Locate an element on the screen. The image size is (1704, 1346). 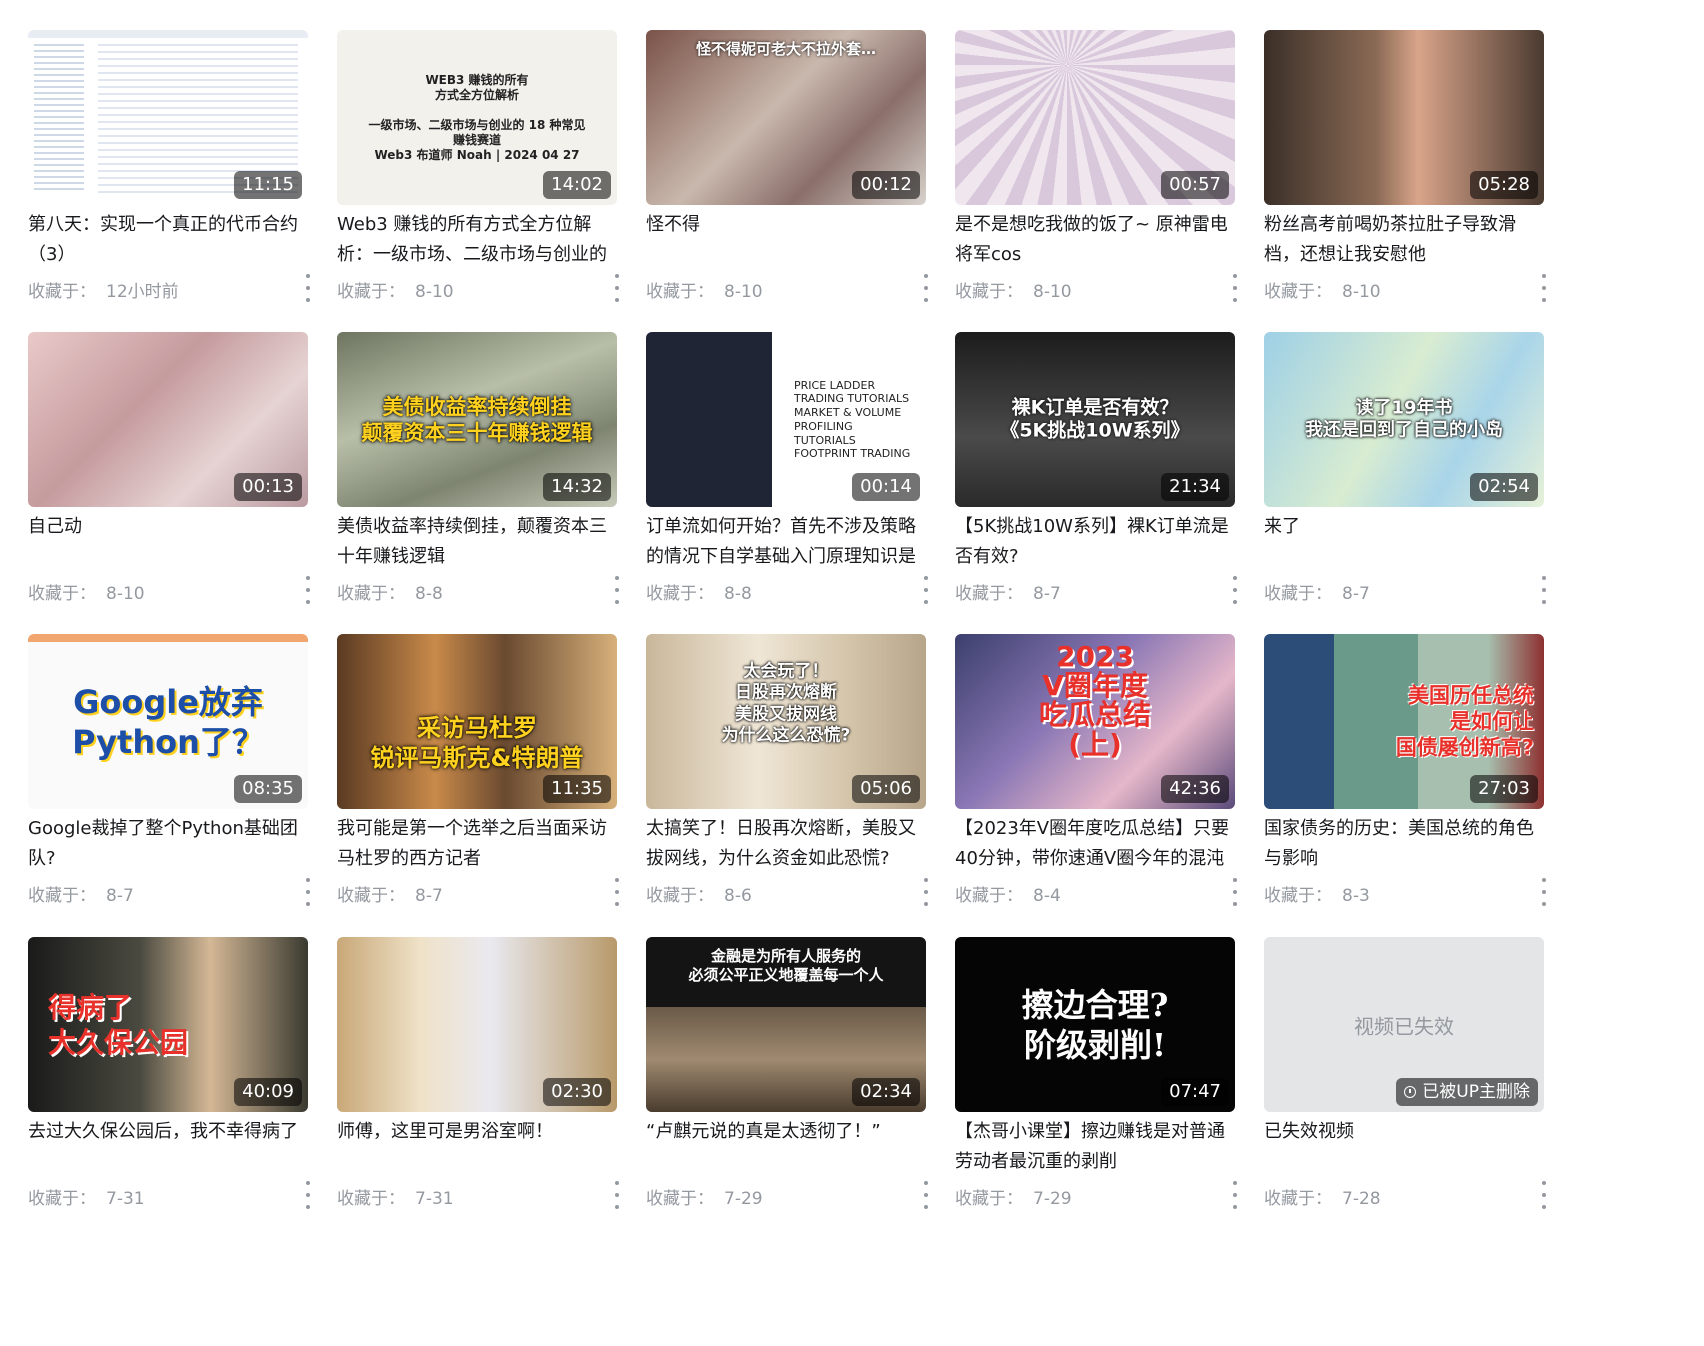
video-title: 美债收益率持续倒挂，颠覆资本三十年赚钱逻辑 is located at coordinates (477, 542).